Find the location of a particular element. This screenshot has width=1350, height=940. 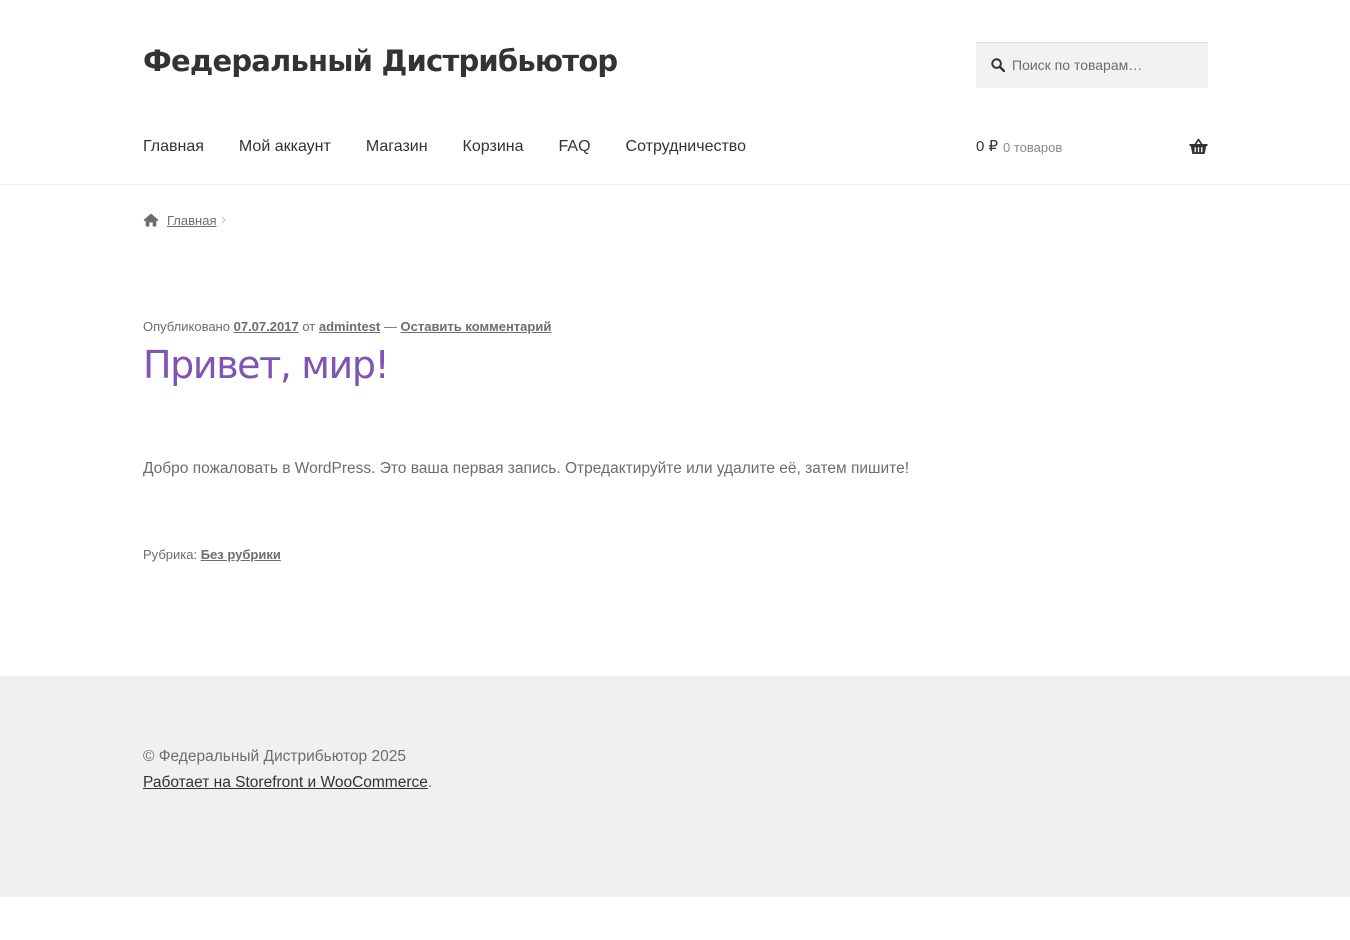

nav-item-my-account: Мой аккаунт is located at coordinates (285, 147).